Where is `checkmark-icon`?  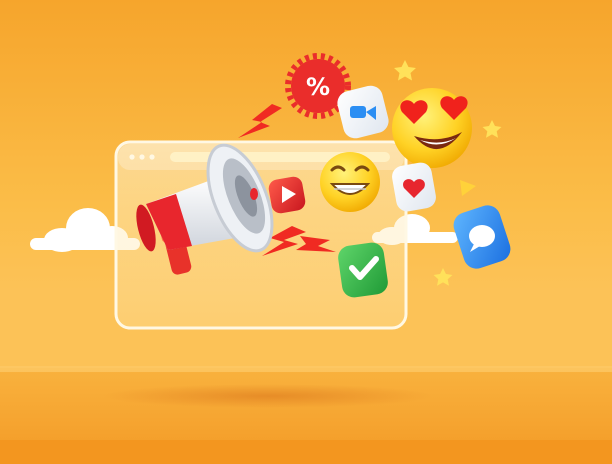
checkmark-icon is located at coordinates (363, 270).